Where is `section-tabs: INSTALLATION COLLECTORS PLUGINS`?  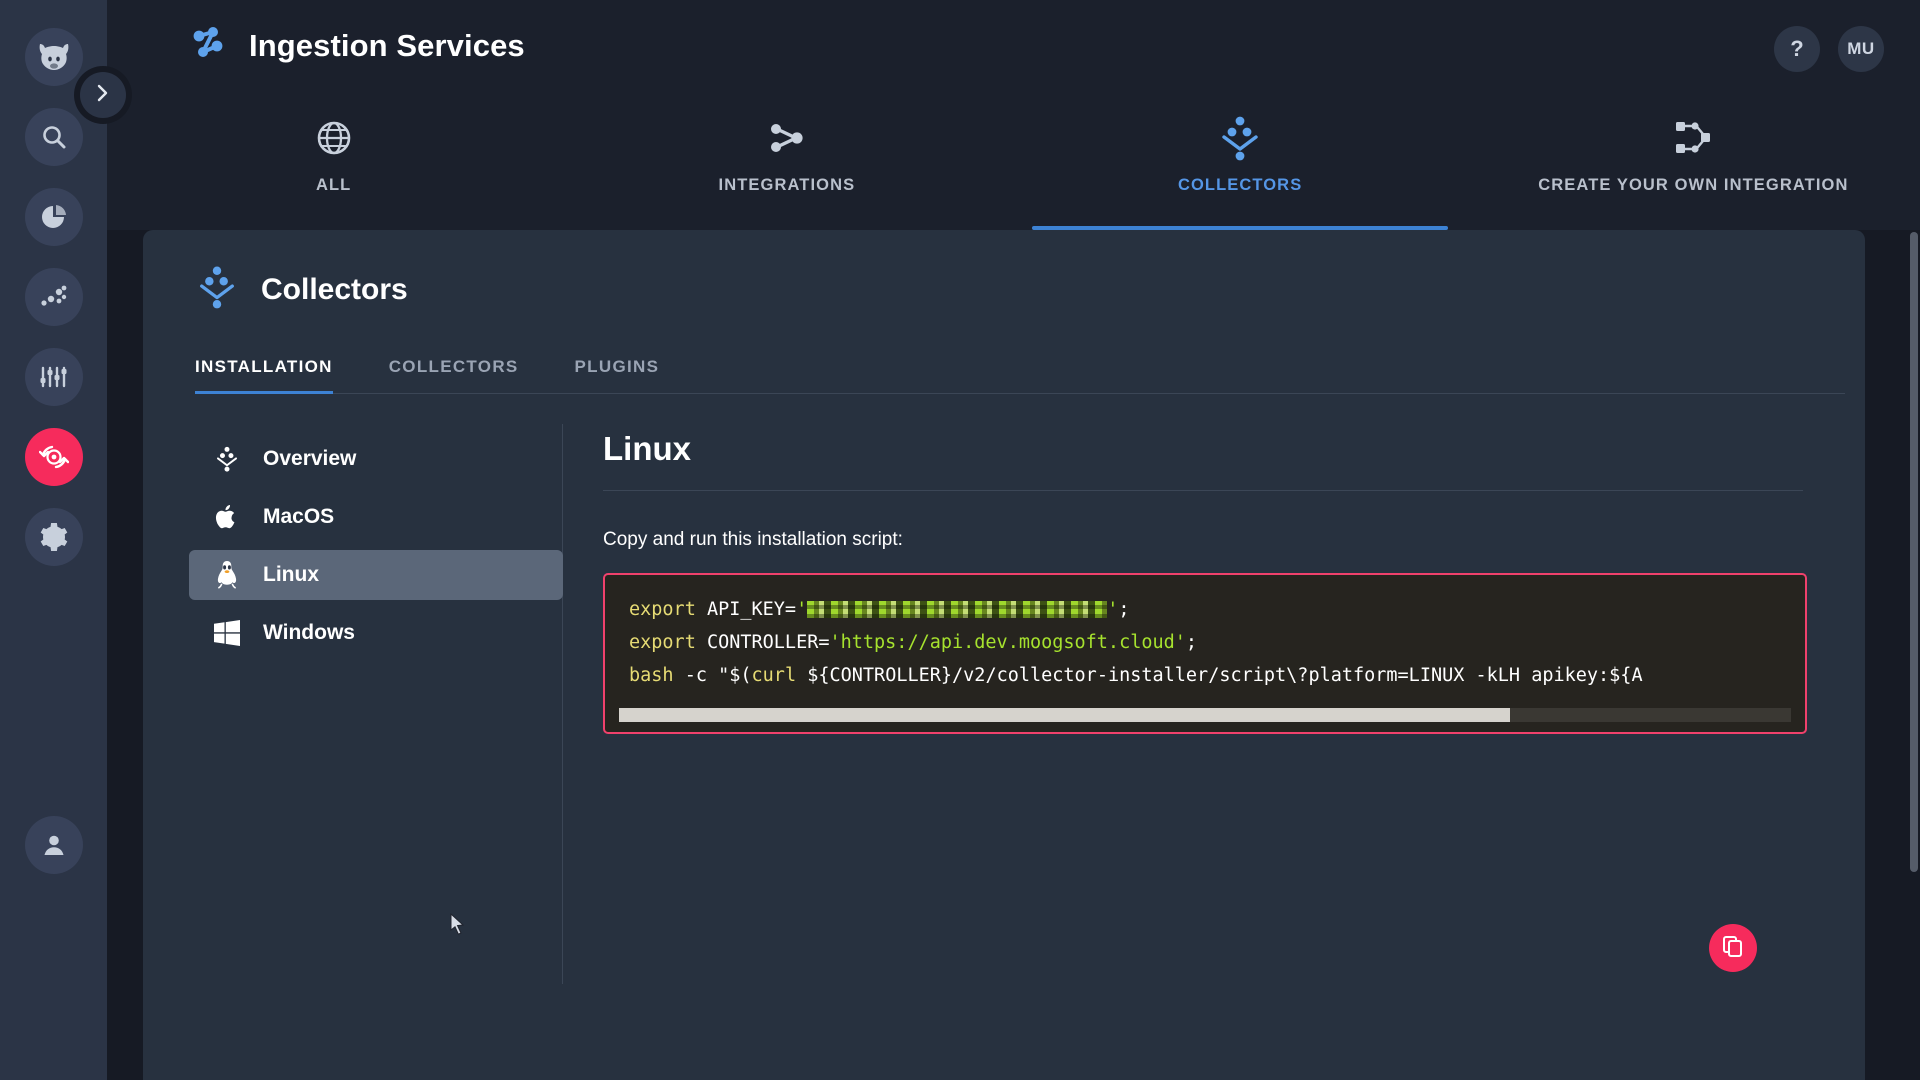 section-tabs: INSTALLATION COLLECTORS PLUGINS is located at coordinates (1020, 375).